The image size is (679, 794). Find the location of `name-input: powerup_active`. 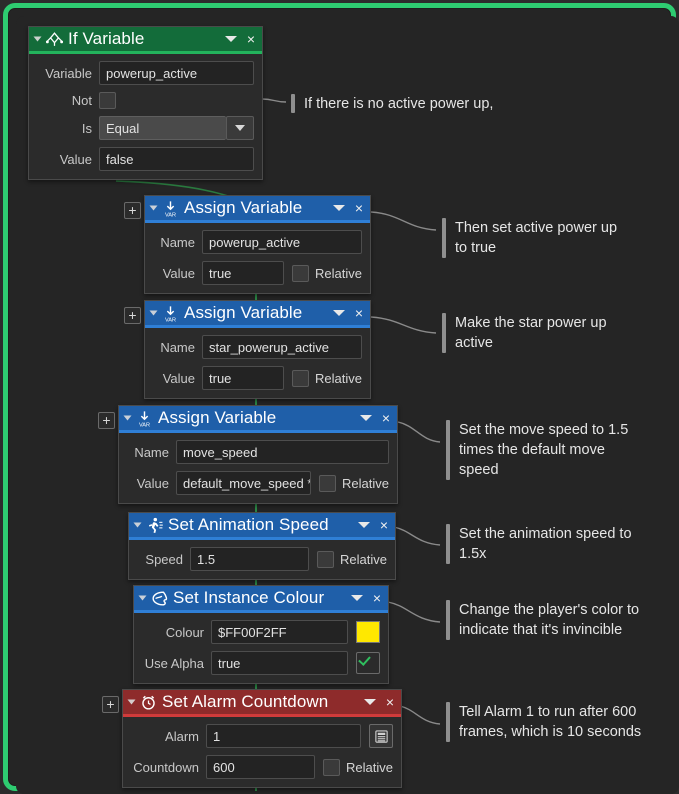

name-input: powerup_active is located at coordinates (282, 242).